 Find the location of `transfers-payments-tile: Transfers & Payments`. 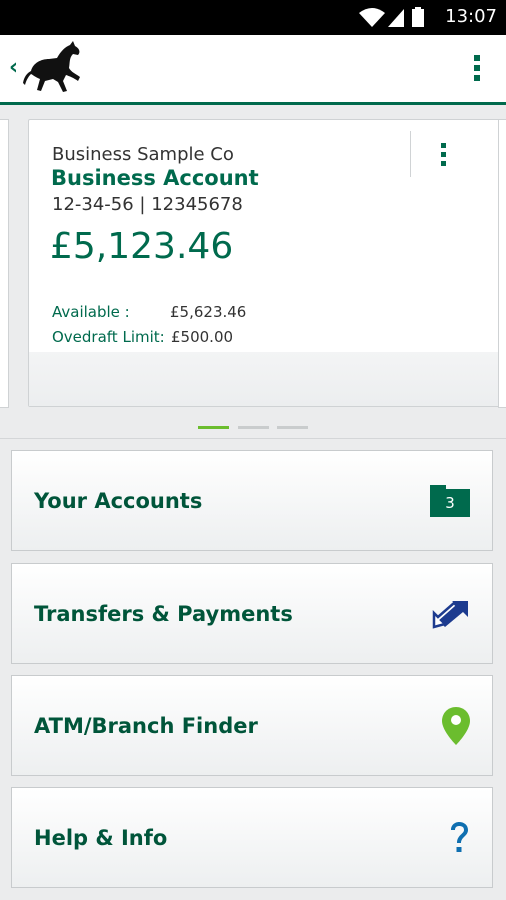

transfers-payments-tile: Transfers & Payments is located at coordinates (252, 613).